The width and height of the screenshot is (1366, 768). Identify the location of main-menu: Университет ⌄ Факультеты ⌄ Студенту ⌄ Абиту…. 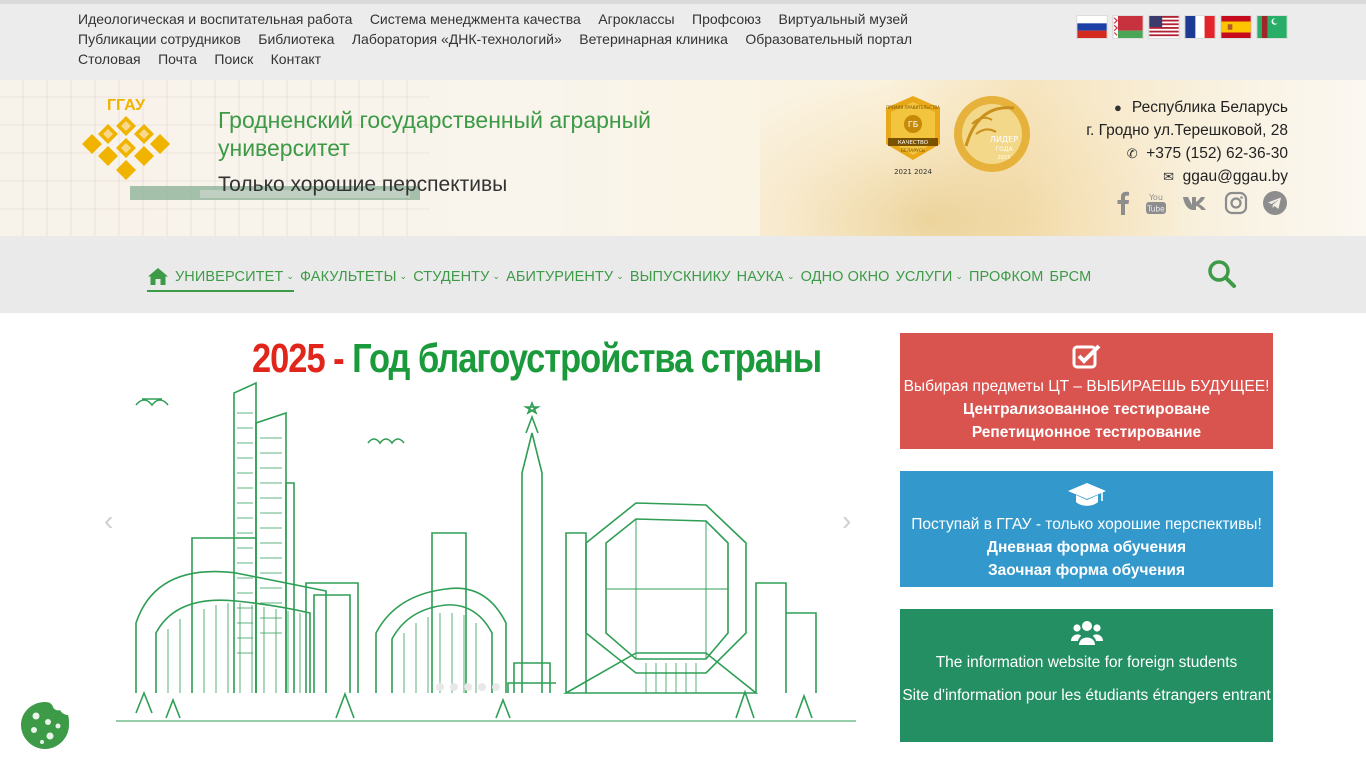
(622, 276).